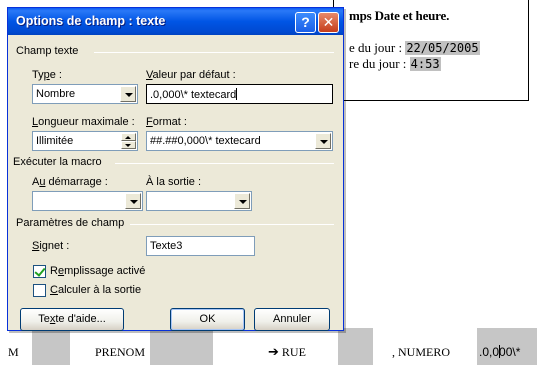 The image size is (537, 365). I want to click on default-value-label: Valeur par défaut :, so click(191, 75).